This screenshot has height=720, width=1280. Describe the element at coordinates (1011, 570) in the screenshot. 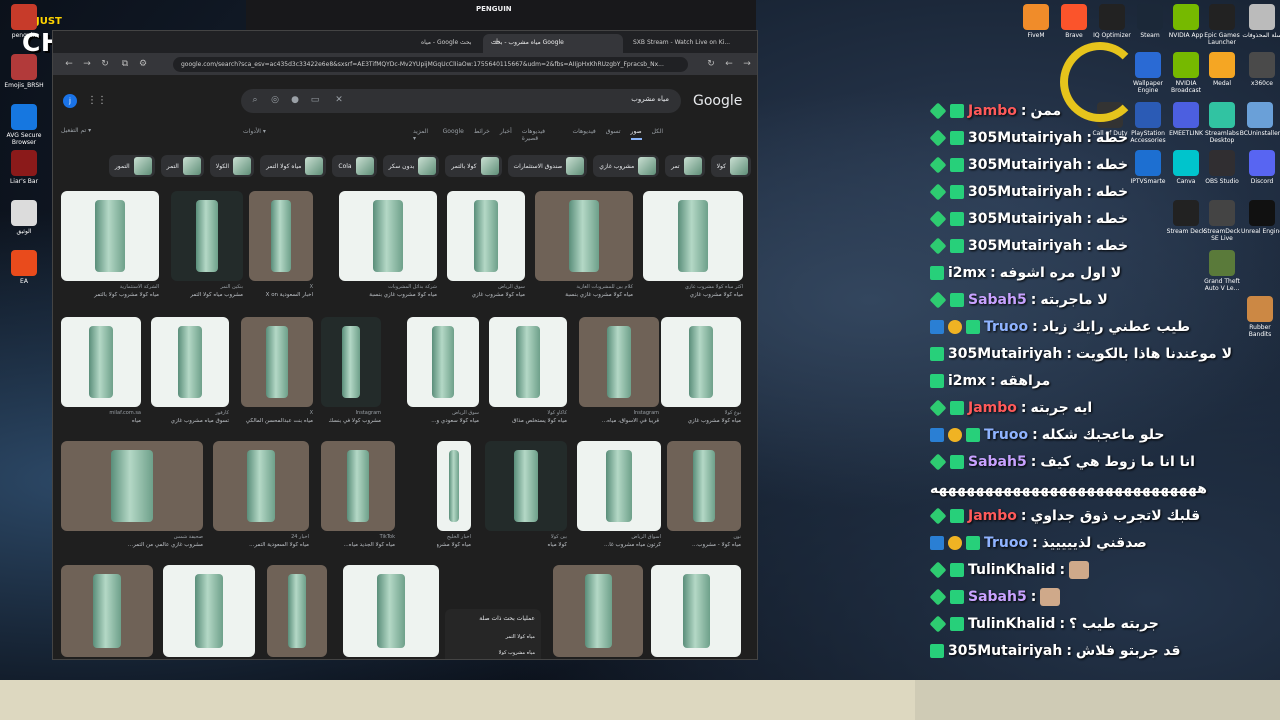

I see `chat-username: TulinKhalid` at that location.